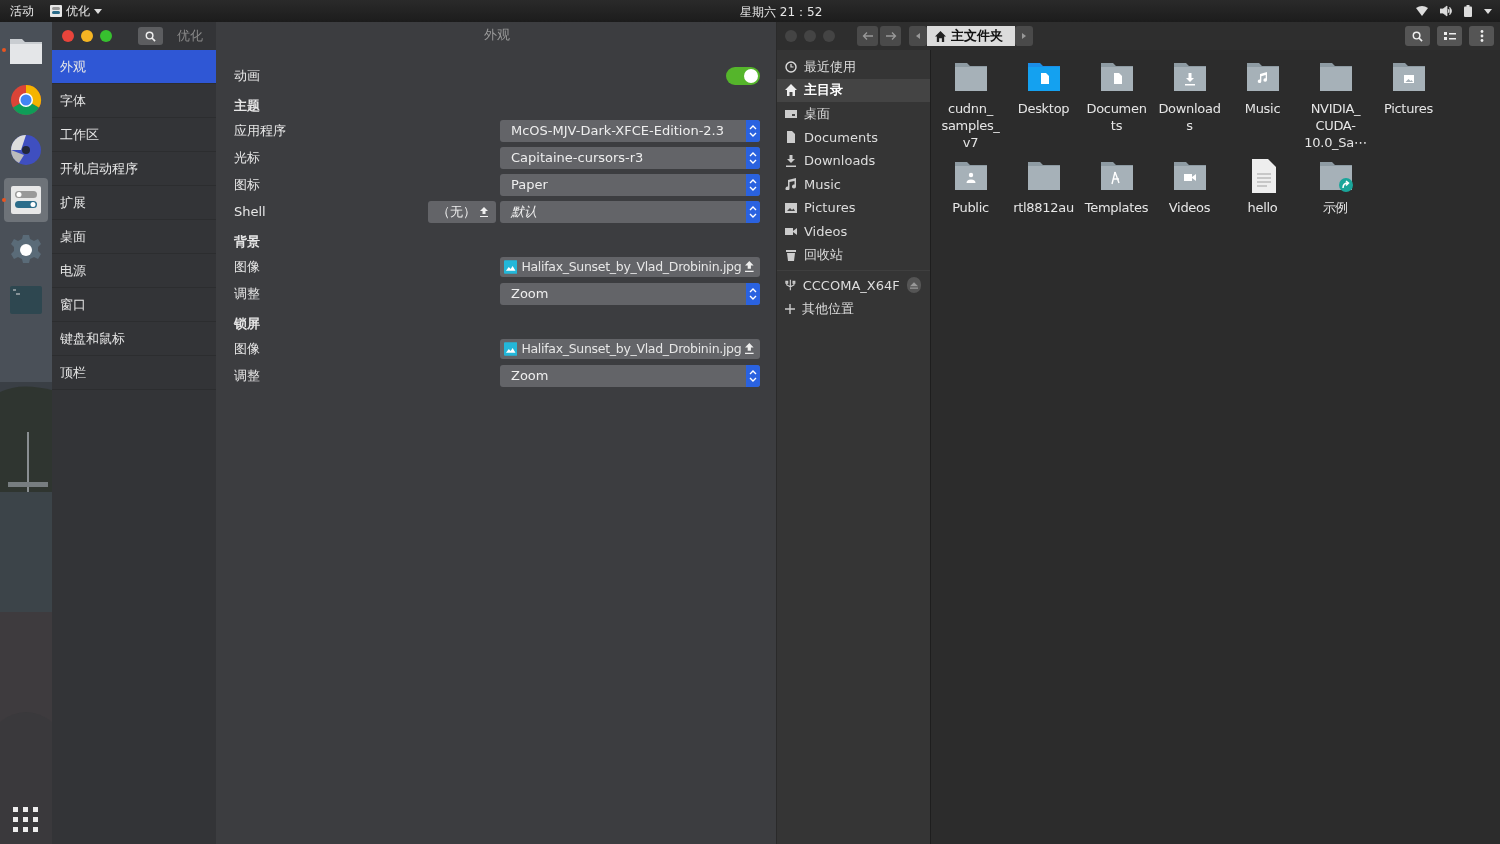 The image size is (1500, 844). What do you see at coordinates (1189, 105) in the screenshot?
I see `file-item: Download s` at bounding box center [1189, 105].